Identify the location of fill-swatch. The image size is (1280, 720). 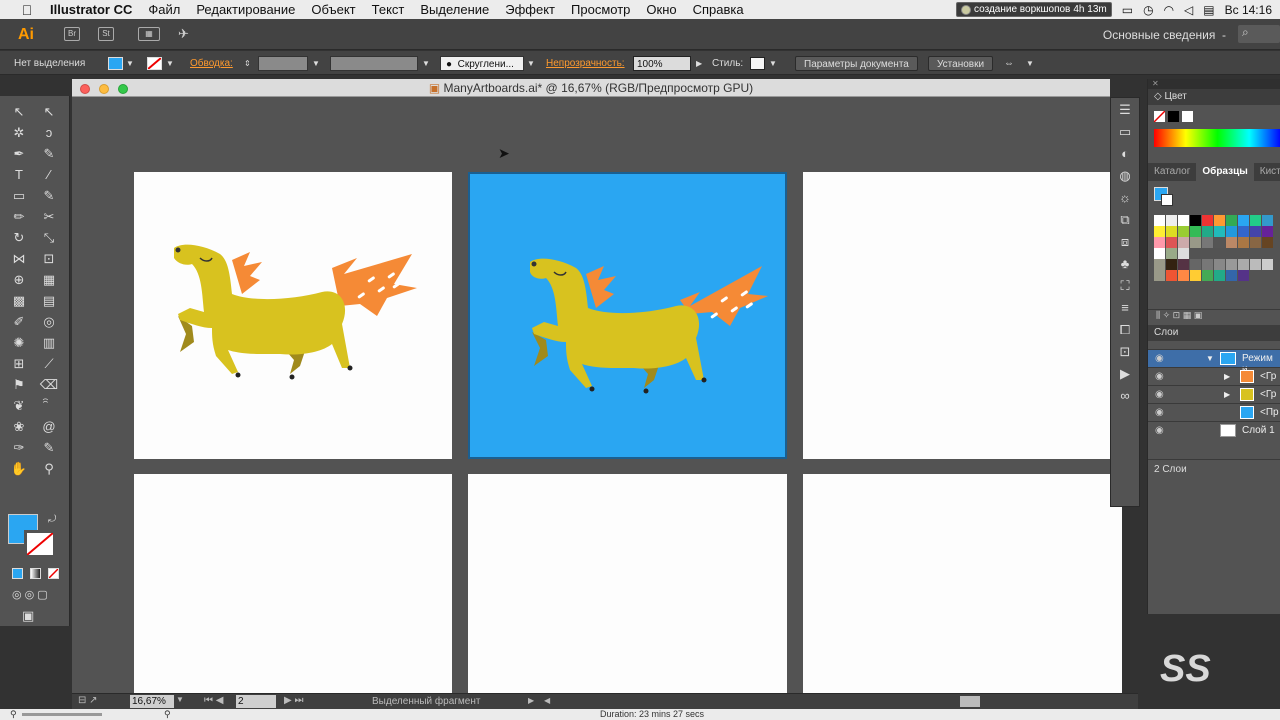
(115, 63).